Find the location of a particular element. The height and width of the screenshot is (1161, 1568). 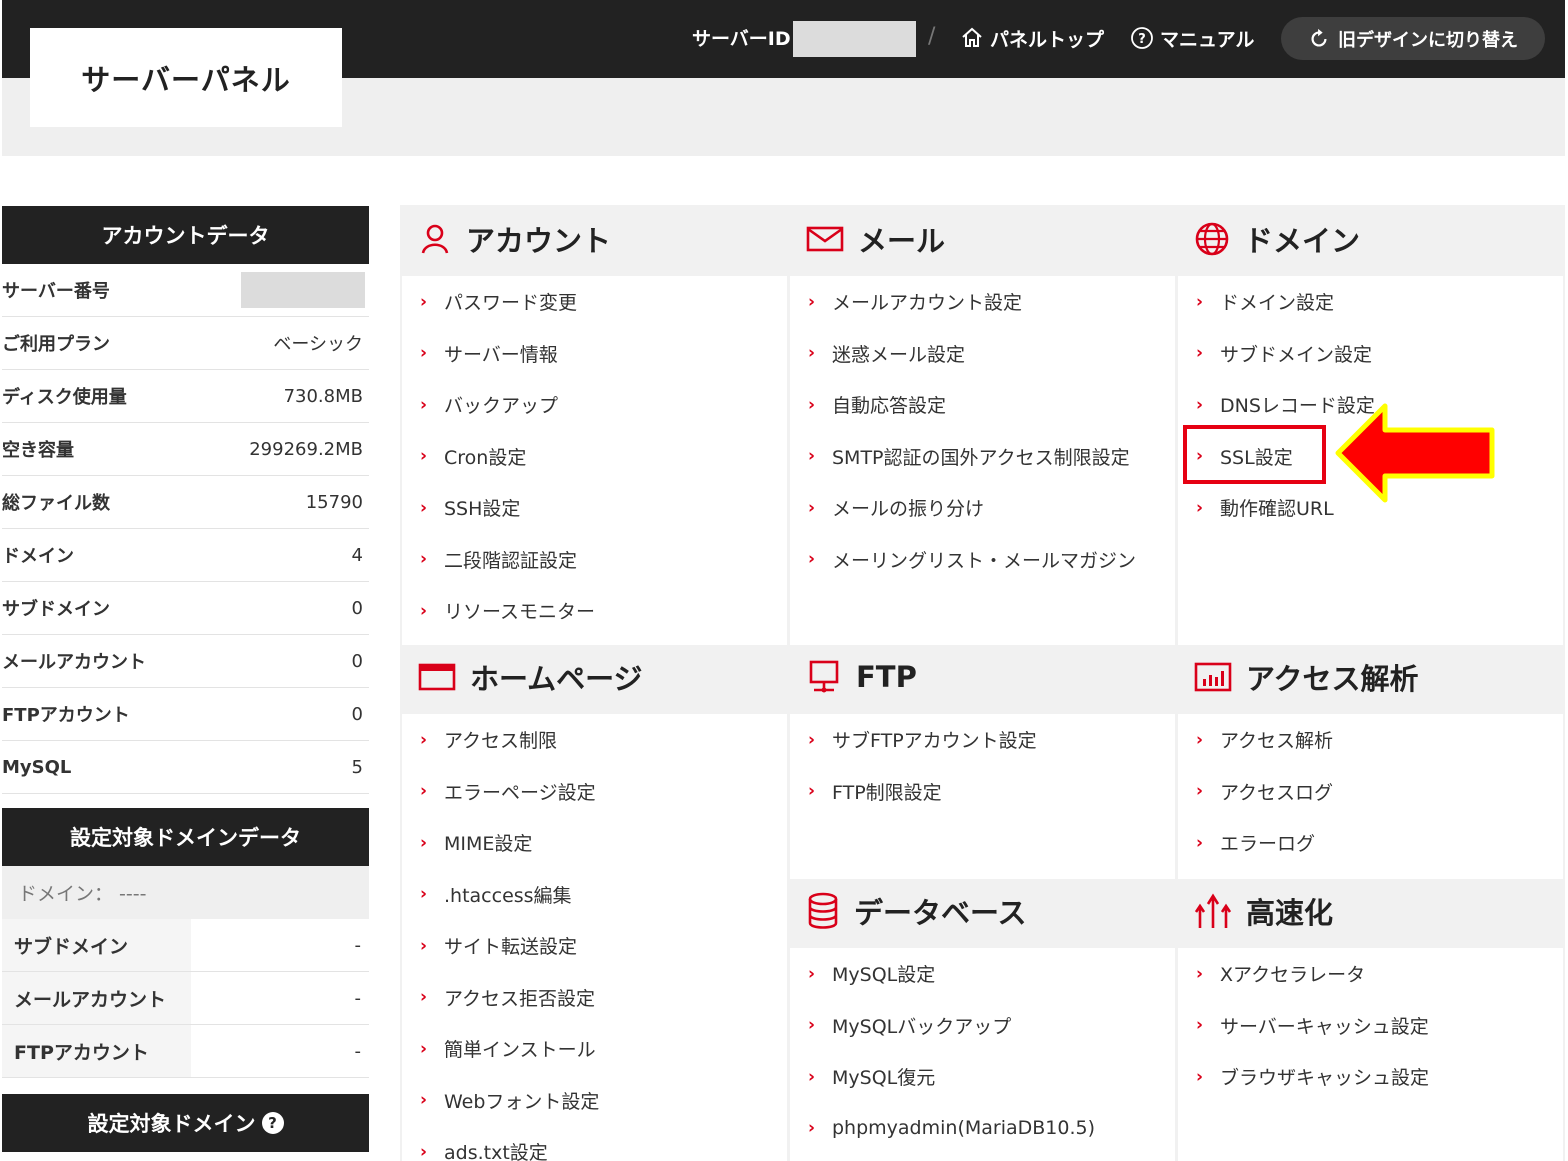

menu-item-label: サイト転送設定 is located at coordinates (511, 947).